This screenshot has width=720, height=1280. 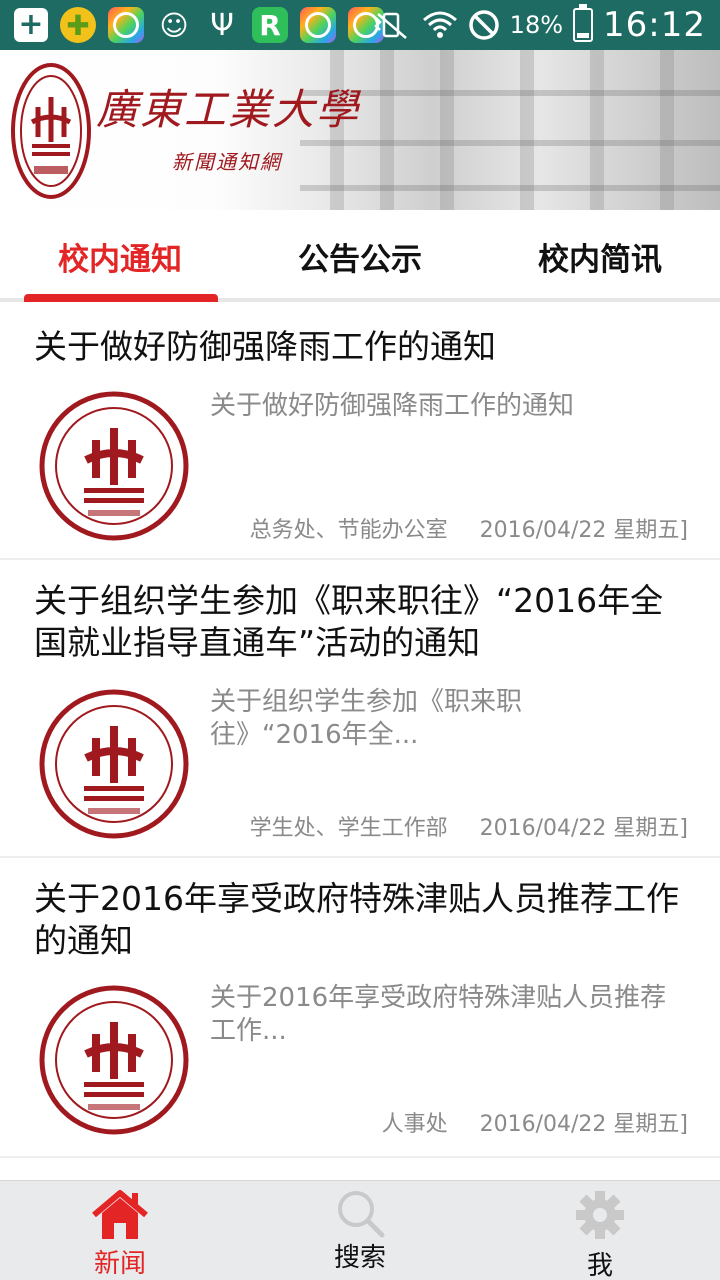 I want to click on news-summary: 关于做好防御强降雨工作的通知, so click(x=392, y=406).